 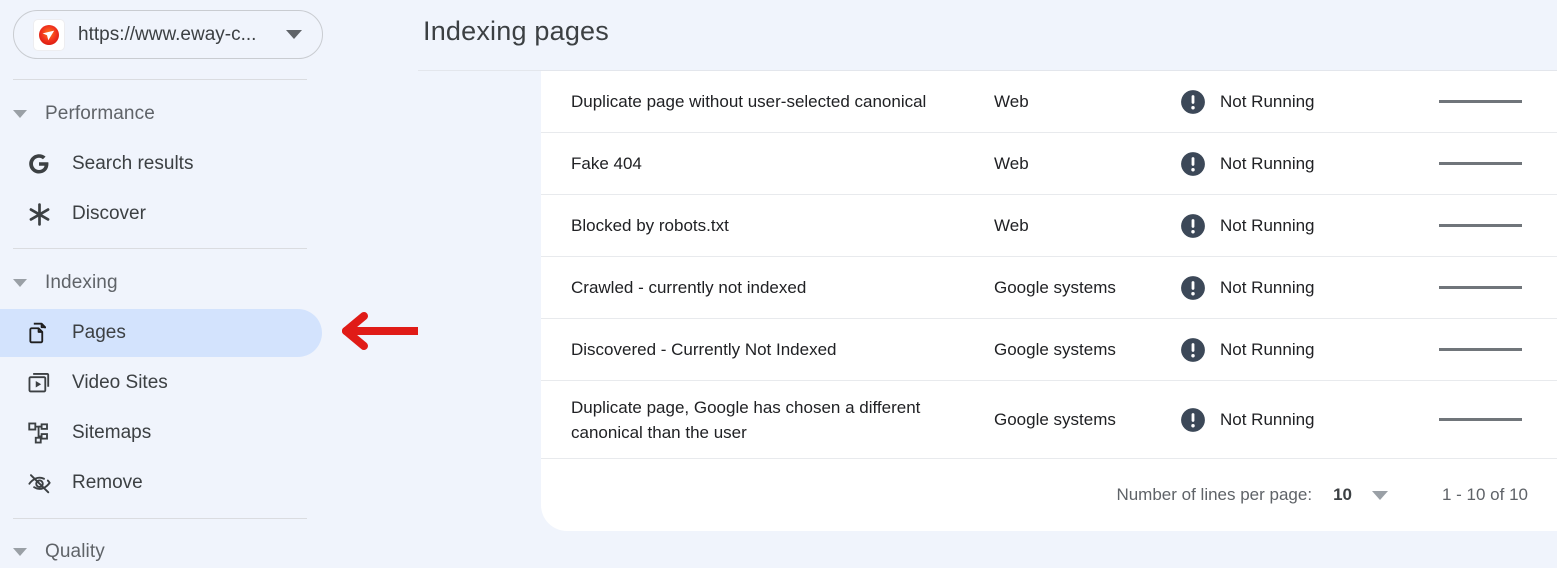 I want to click on sidebar-item-label: Pages, so click(x=99, y=332).